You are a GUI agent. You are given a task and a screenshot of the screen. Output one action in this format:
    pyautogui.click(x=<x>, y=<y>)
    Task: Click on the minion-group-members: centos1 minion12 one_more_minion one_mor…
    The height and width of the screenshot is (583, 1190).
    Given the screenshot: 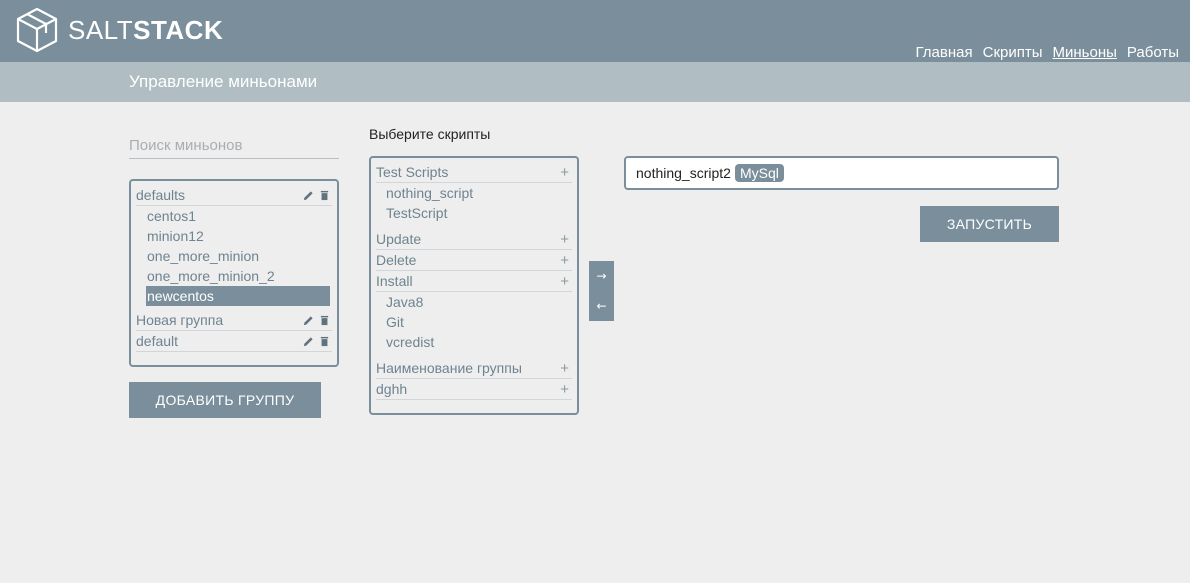 What is the action you would take?
    pyautogui.click(x=234, y=258)
    